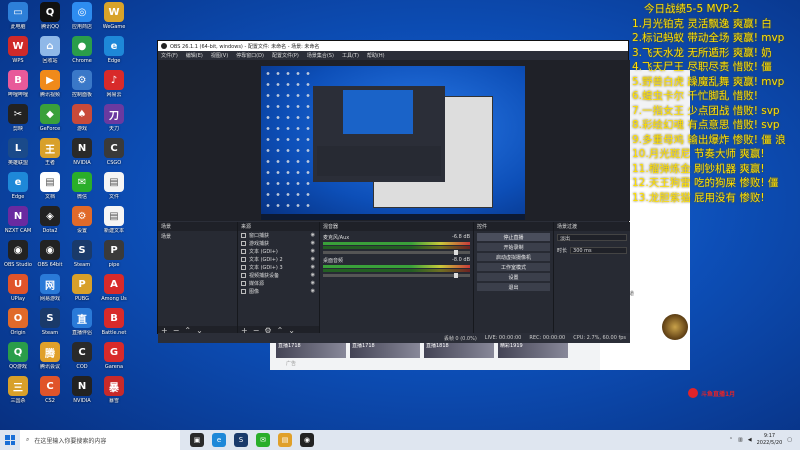 The width and height of the screenshot is (800, 450). I want to click on desktop-icon: ▤ 文件, so click(114, 186).